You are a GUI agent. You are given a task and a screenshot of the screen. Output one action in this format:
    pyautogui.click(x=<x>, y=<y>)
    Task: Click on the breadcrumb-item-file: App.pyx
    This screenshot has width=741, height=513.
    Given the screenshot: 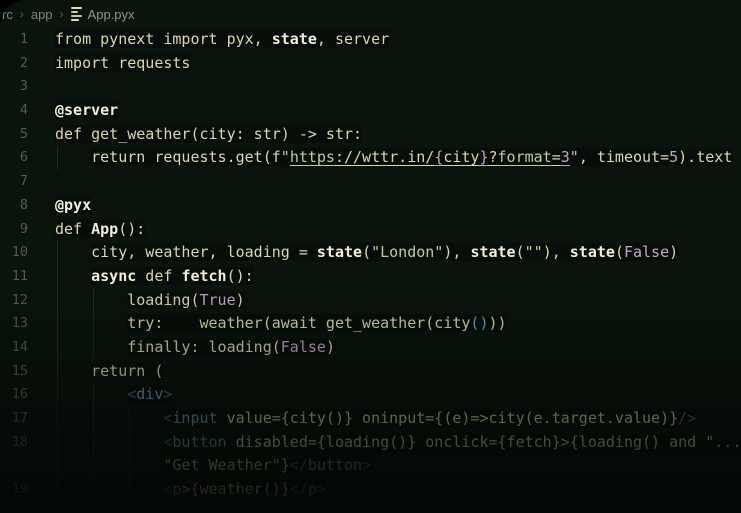 What is the action you would take?
    pyautogui.click(x=111, y=14)
    